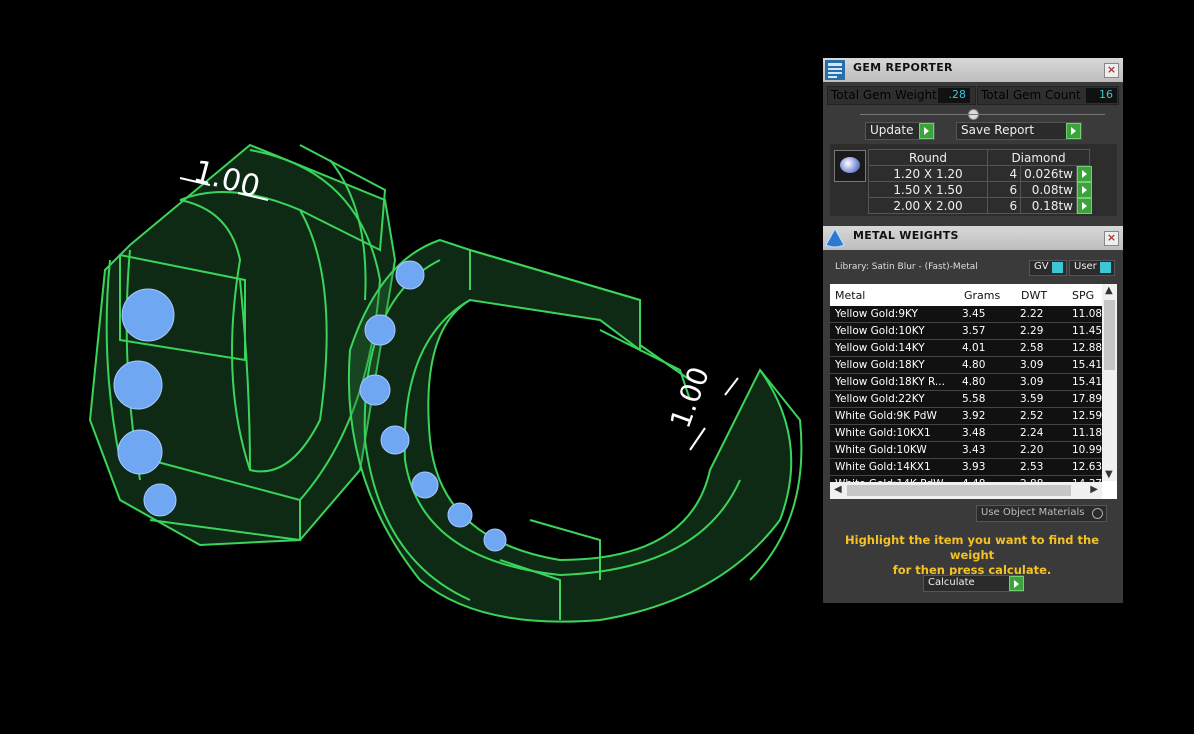  I want to click on cone-icon, so click(835, 237).